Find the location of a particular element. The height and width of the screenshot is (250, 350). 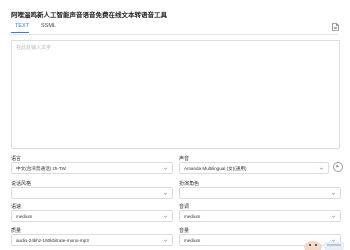

editor-tabs: TEXT SSML is located at coordinates (175, 28).